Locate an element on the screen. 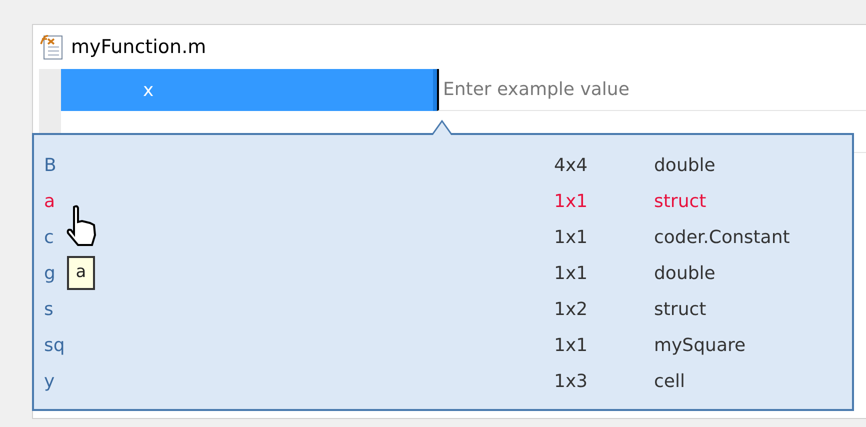 Image resolution: width=866 pixels, height=427 pixels. variable-name: B is located at coordinates (50, 165).